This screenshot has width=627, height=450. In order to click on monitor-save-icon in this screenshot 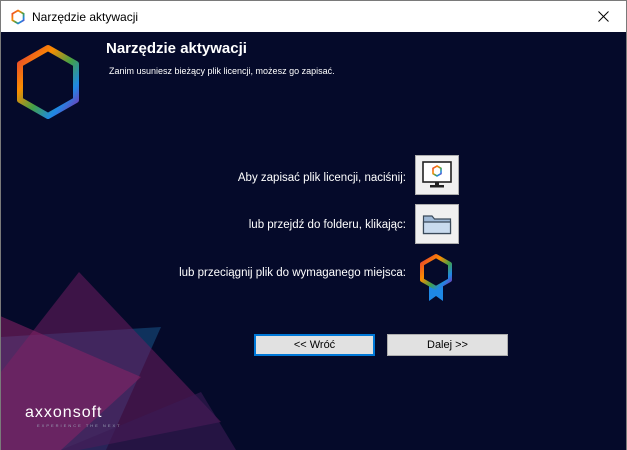, I will do `click(437, 174)`.